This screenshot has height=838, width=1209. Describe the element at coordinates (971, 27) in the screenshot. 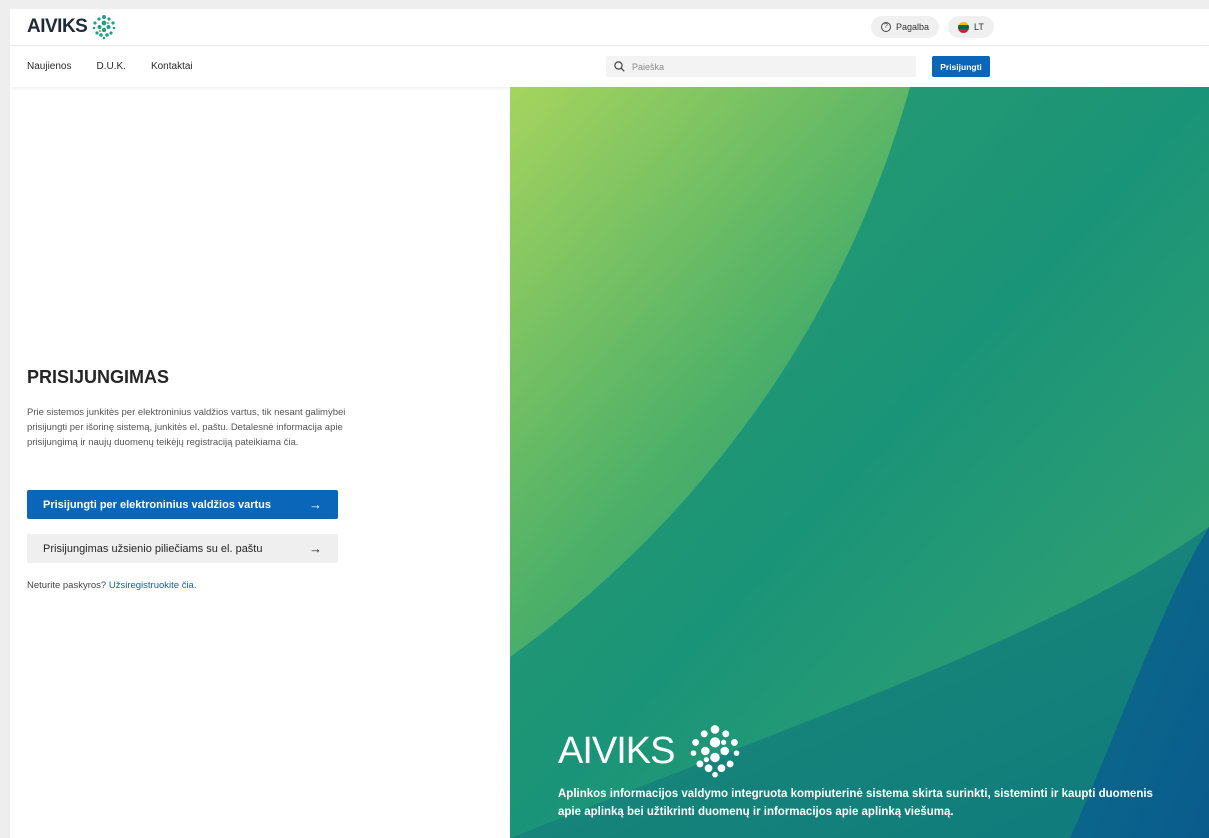

I see `language-switcher: LT` at that location.